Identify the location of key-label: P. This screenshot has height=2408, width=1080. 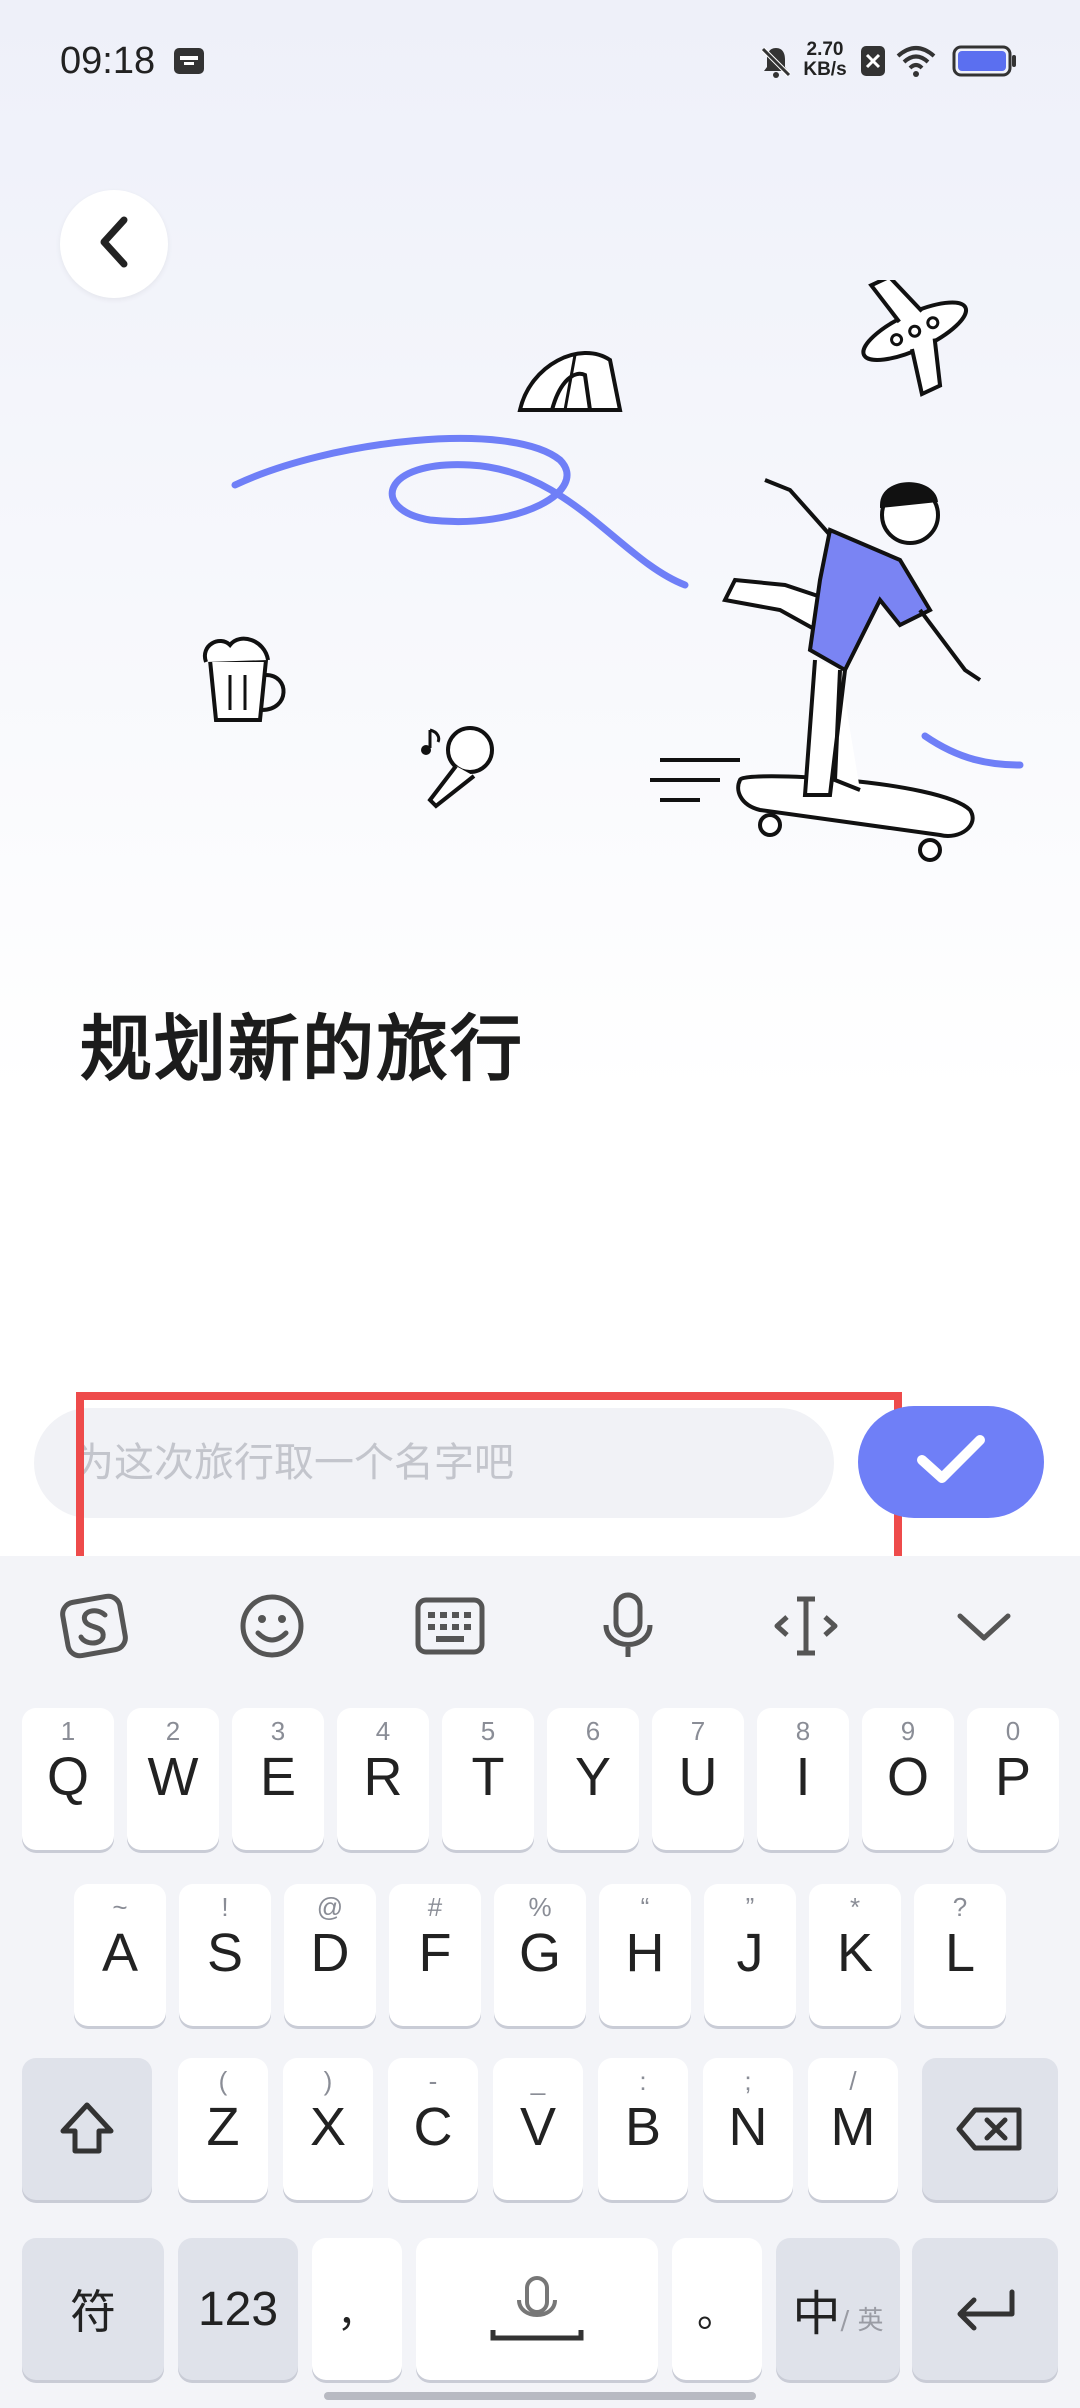
(1013, 1777).